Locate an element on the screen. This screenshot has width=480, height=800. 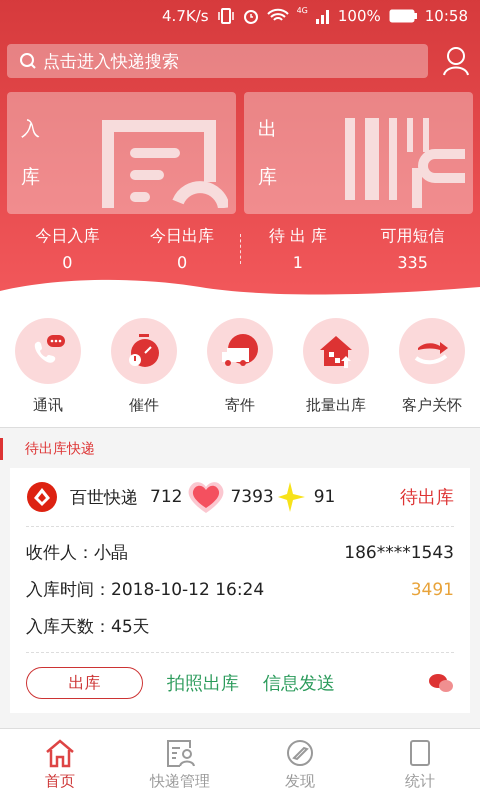
stat-value: 335 is located at coordinates (412, 262).